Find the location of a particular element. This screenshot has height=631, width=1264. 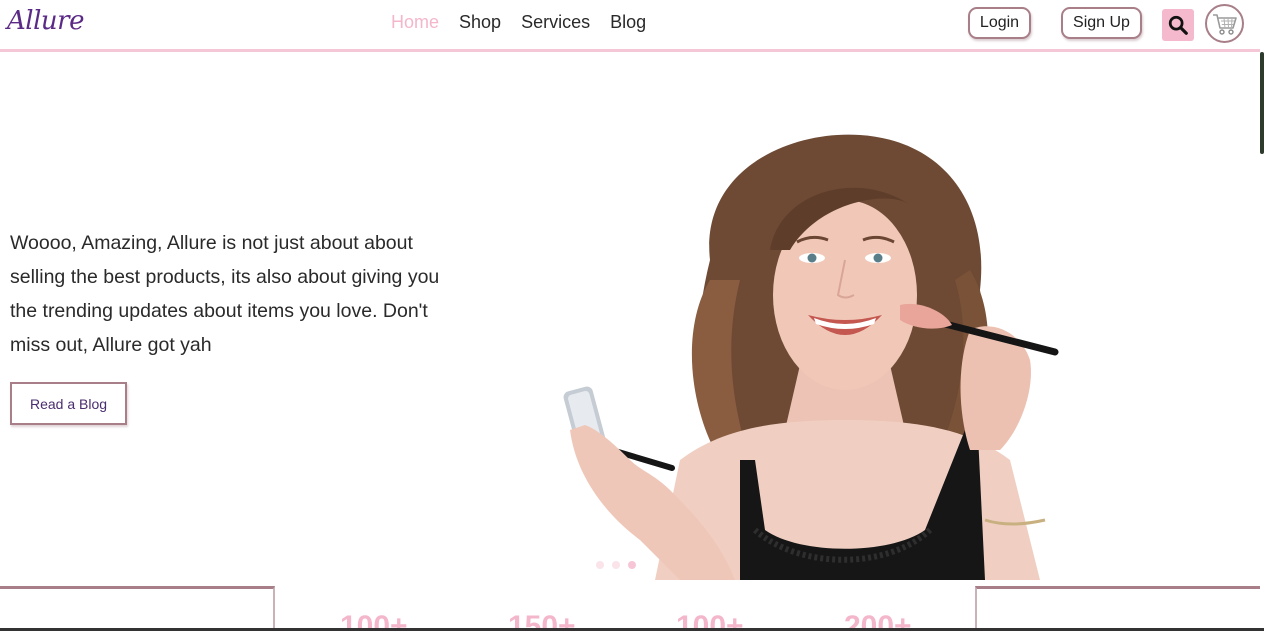

nav-blog-link: Blog is located at coordinates (628, 22).